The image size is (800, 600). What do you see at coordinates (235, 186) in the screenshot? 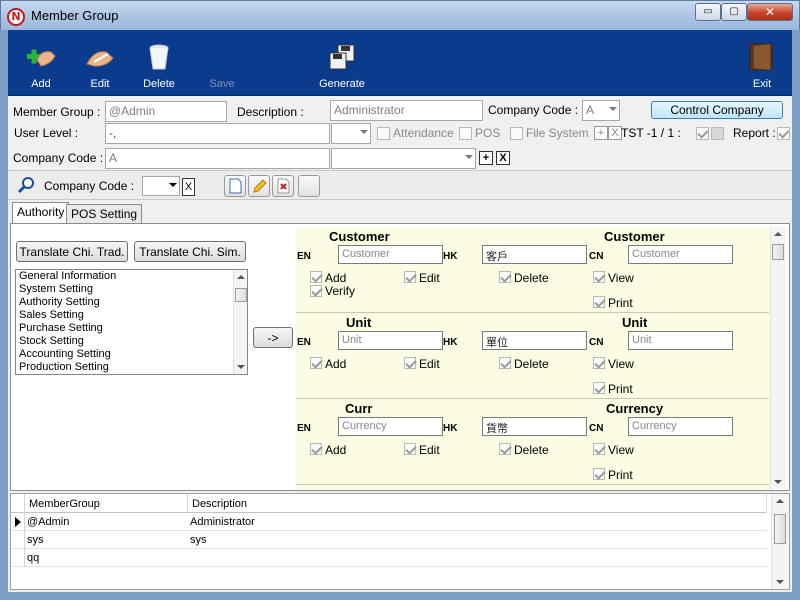
I see `new-record-button` at bounding box center [235, 186].